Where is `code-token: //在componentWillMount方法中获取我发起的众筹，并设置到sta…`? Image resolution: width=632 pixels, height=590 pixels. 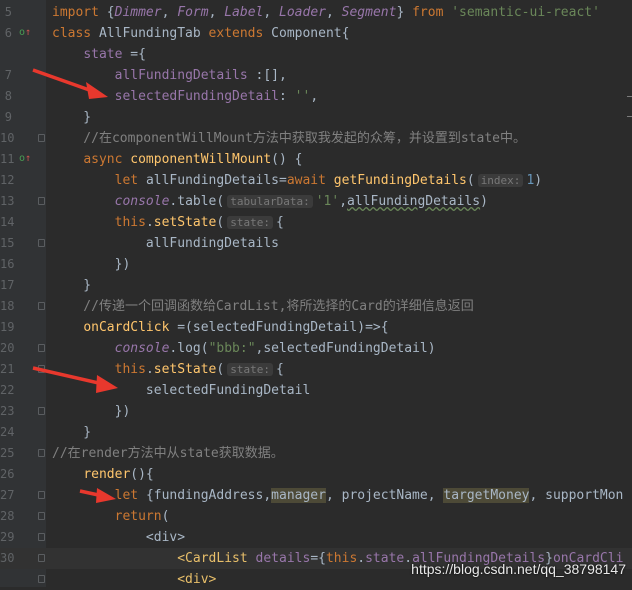
code-token: //在componentWillMount方法中获取我发起的众筹，并设置到sta… is located at coordinates (289, 138).